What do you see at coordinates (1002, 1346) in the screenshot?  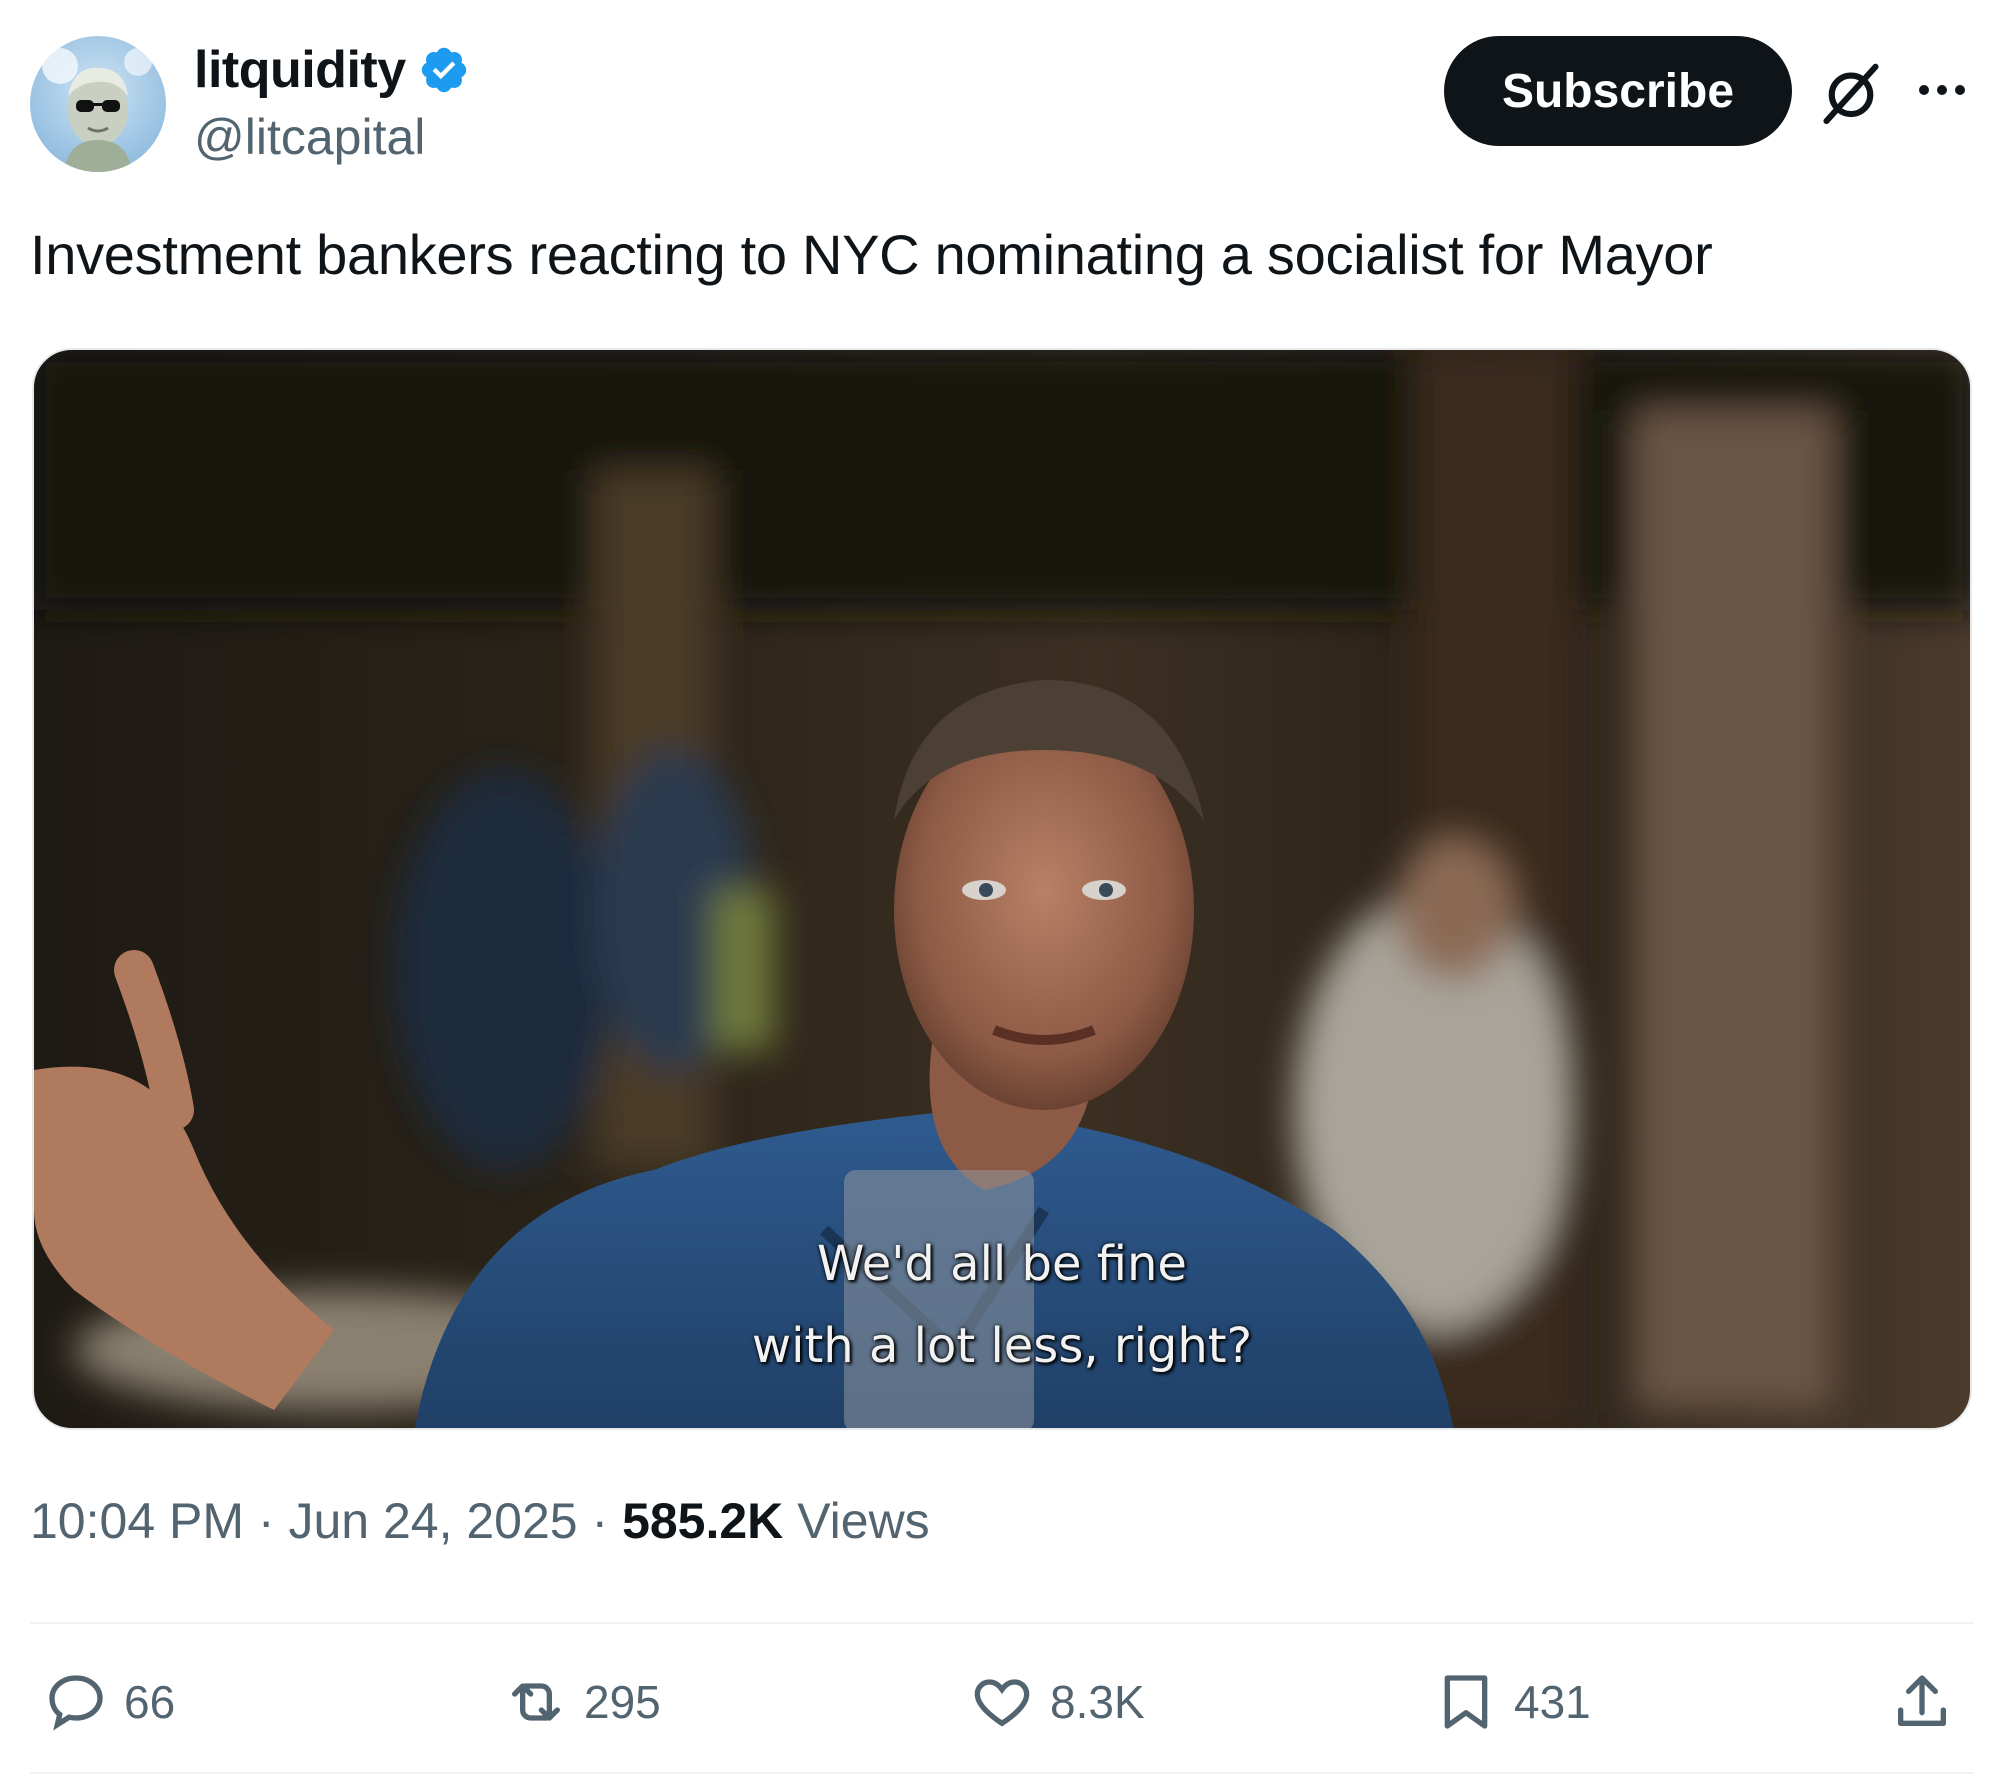 I see `media-subtitle-line2: with a lot less, right?` at bounding box center [1002, 1346].